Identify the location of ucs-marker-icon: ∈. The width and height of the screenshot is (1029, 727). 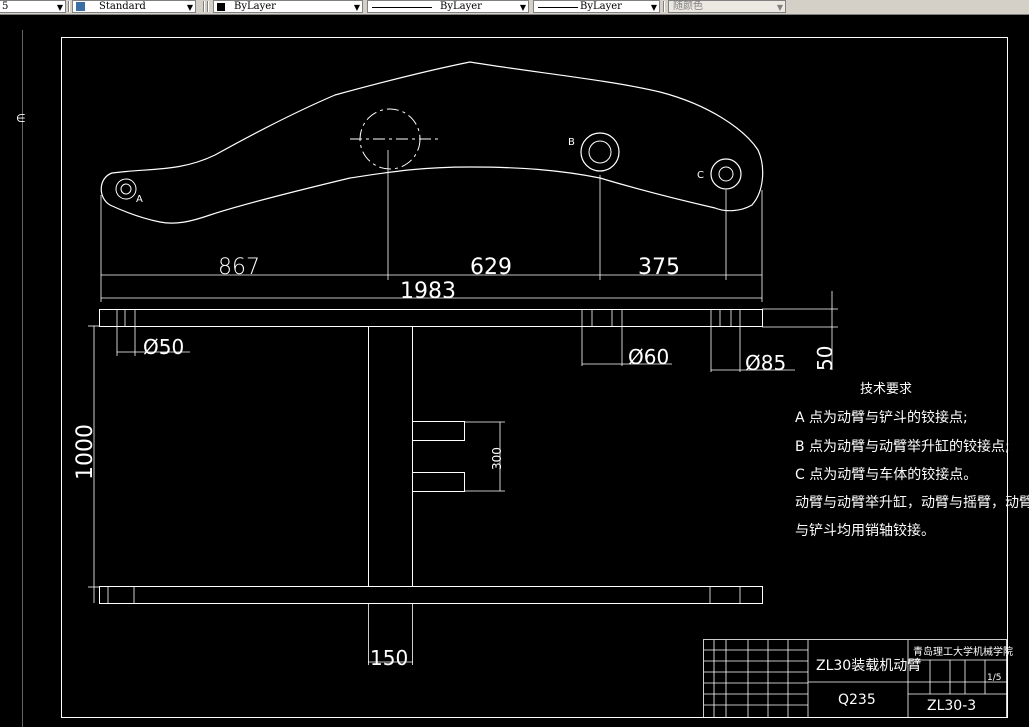
(21, 118).